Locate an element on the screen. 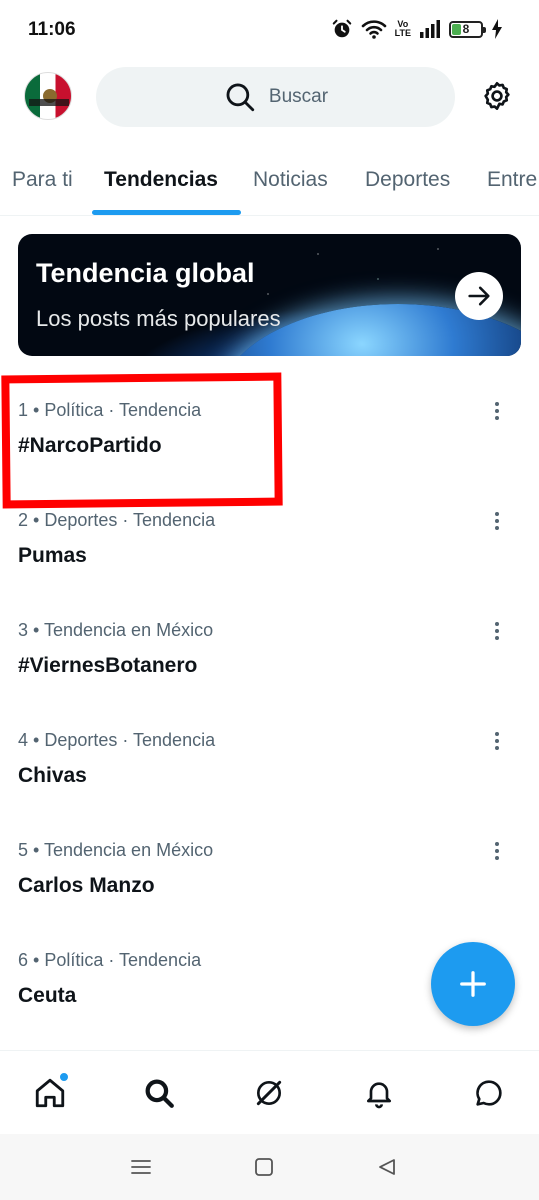 The image size is (539, 1200). recent-apps-button is located at coordinates (141, 1167).